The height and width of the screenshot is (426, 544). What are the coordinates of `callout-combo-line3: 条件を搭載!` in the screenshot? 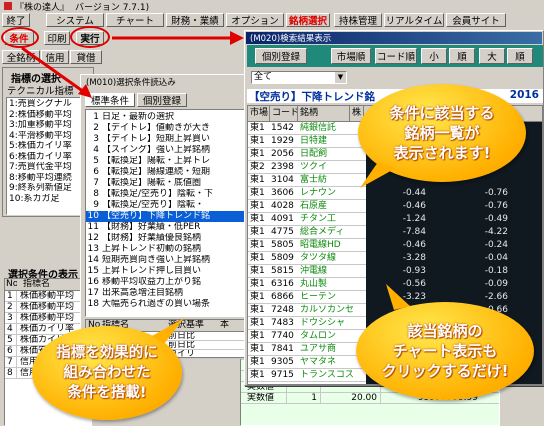 It's located at (107, 393).